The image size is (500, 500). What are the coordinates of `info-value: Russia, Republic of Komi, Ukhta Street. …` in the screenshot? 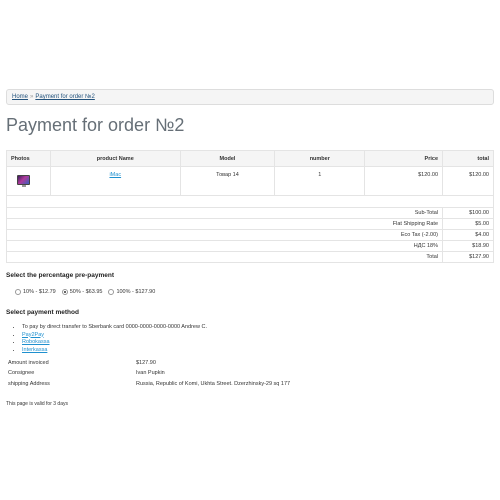 It's located at (213, 384).